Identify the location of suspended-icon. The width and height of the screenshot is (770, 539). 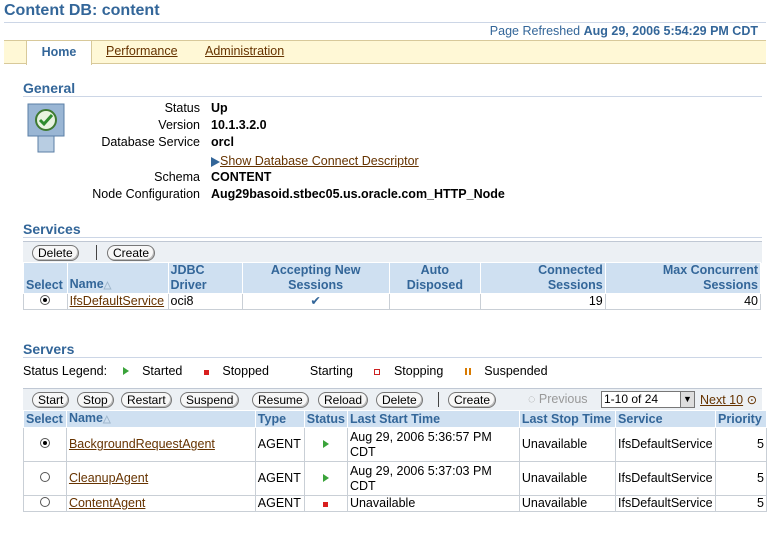
(467, 371).